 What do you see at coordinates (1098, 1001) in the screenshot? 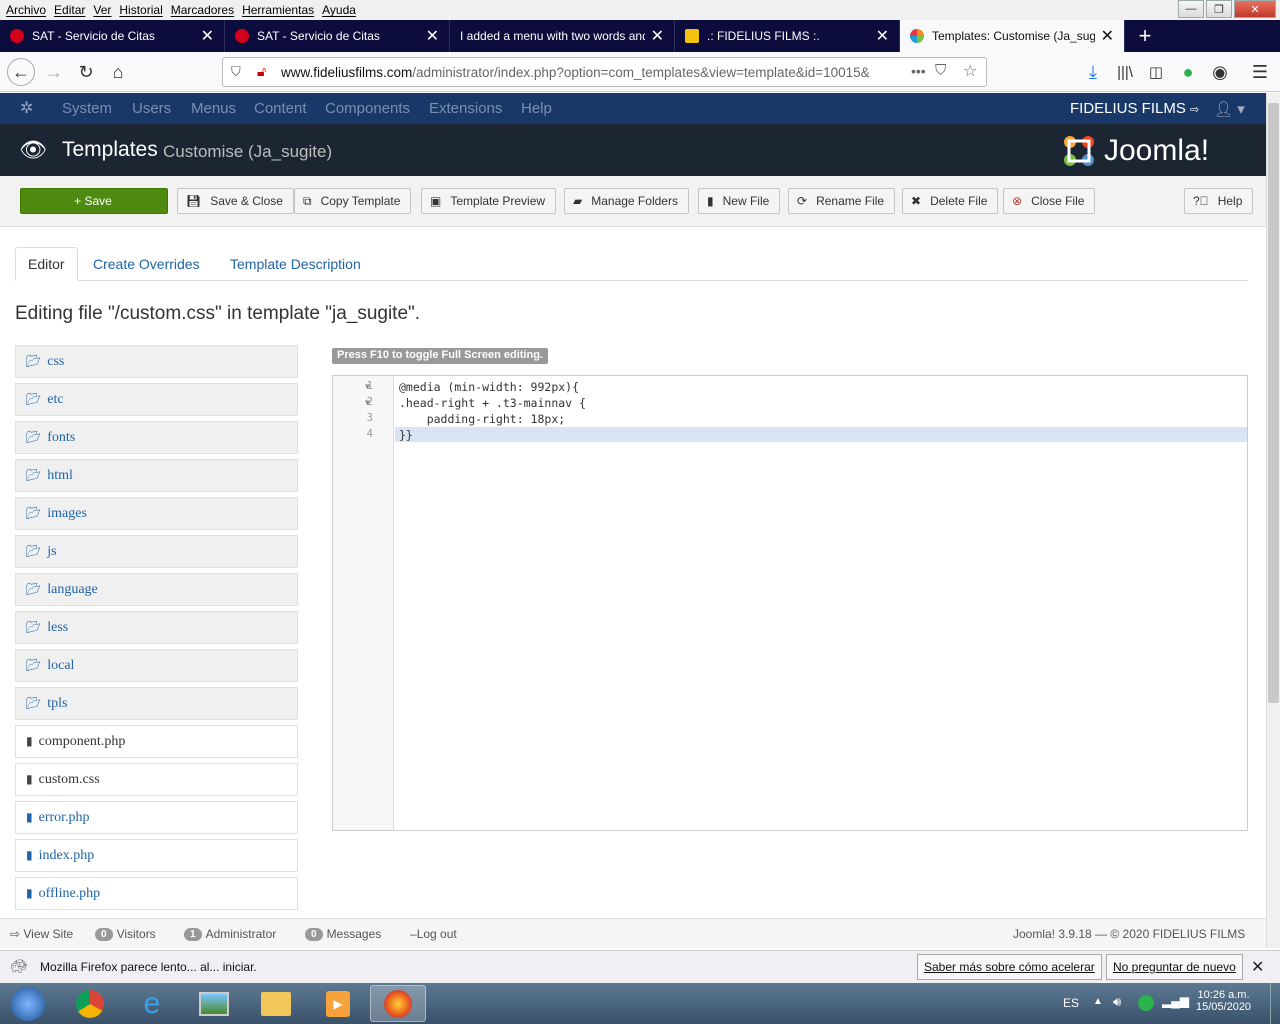
I see `tray-arrow-icon: ▲` at bounding box center [1098, 1001].